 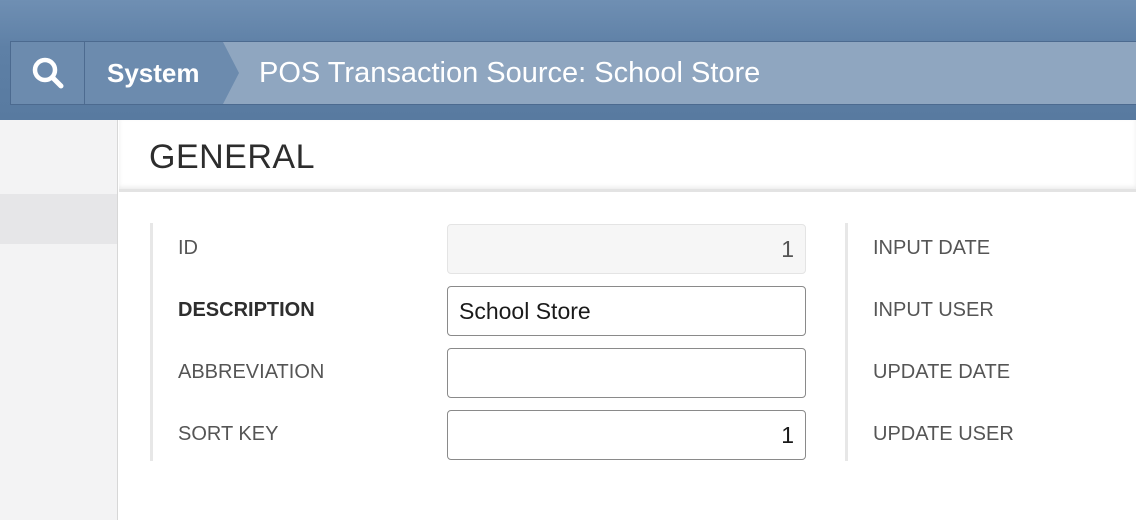 I want to click on abbreviation-field, so click(x=626, y=373).